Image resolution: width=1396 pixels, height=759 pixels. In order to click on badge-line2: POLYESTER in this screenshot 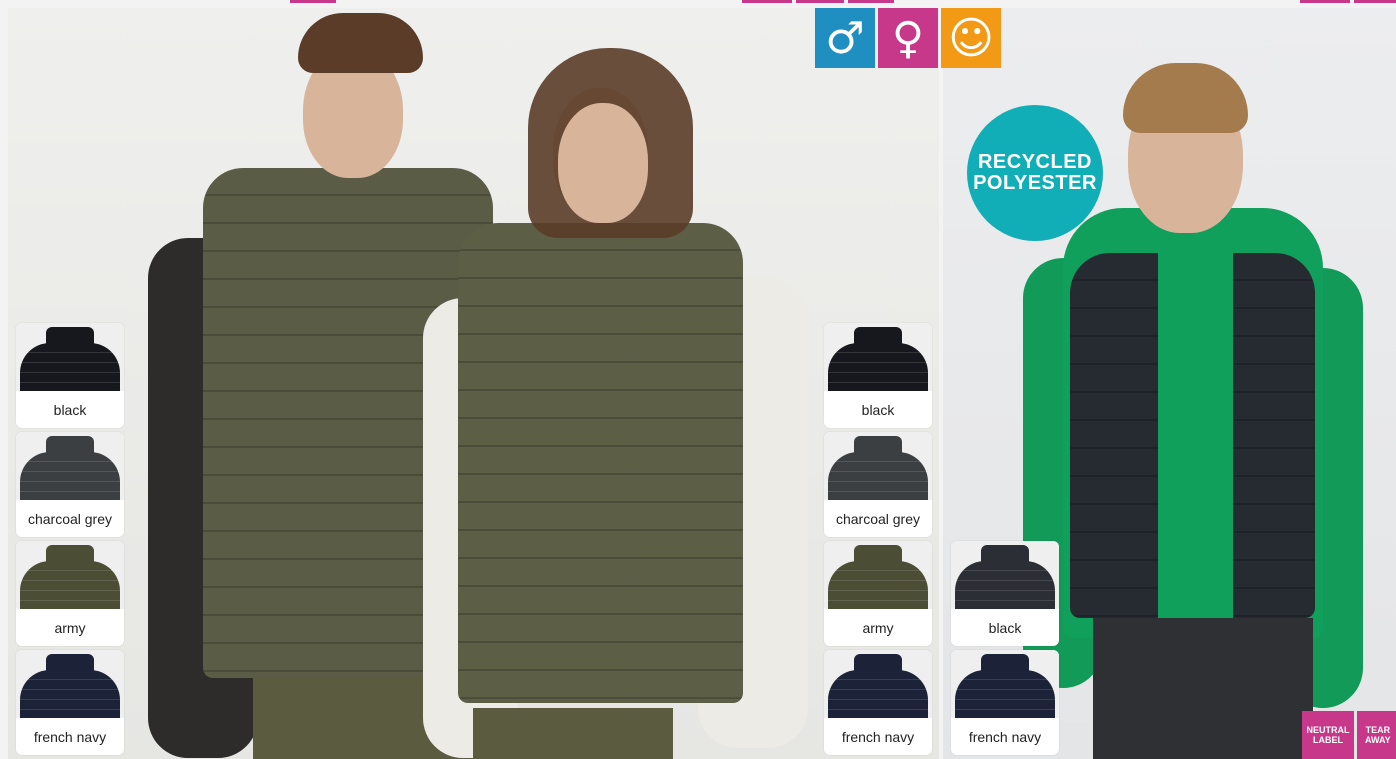, I will do `click(1035, 183)`.